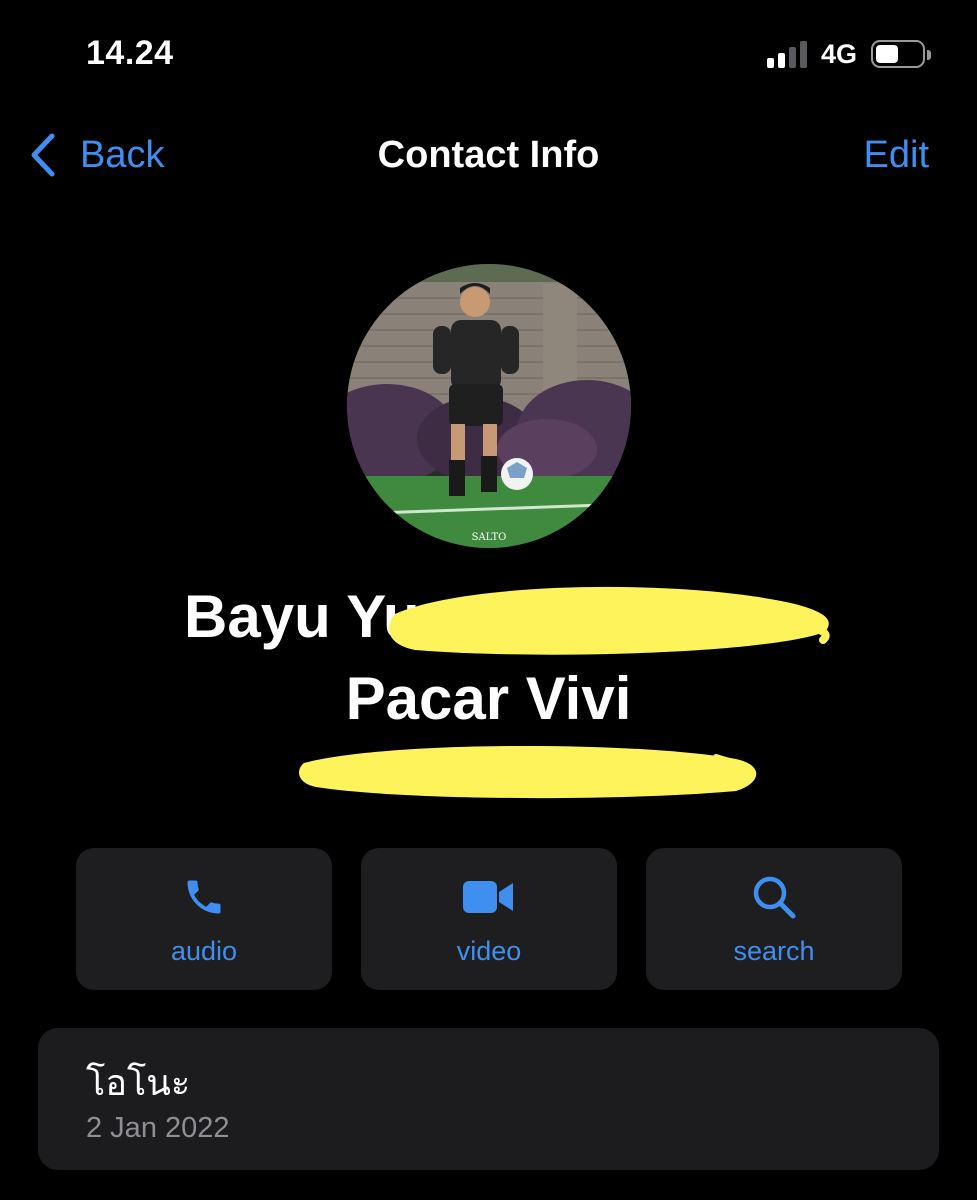  What do you see at coordinates (528, 772) in the screenshot?
I see `redaction-scribble-subtitle` at bounding box center [528, 772].